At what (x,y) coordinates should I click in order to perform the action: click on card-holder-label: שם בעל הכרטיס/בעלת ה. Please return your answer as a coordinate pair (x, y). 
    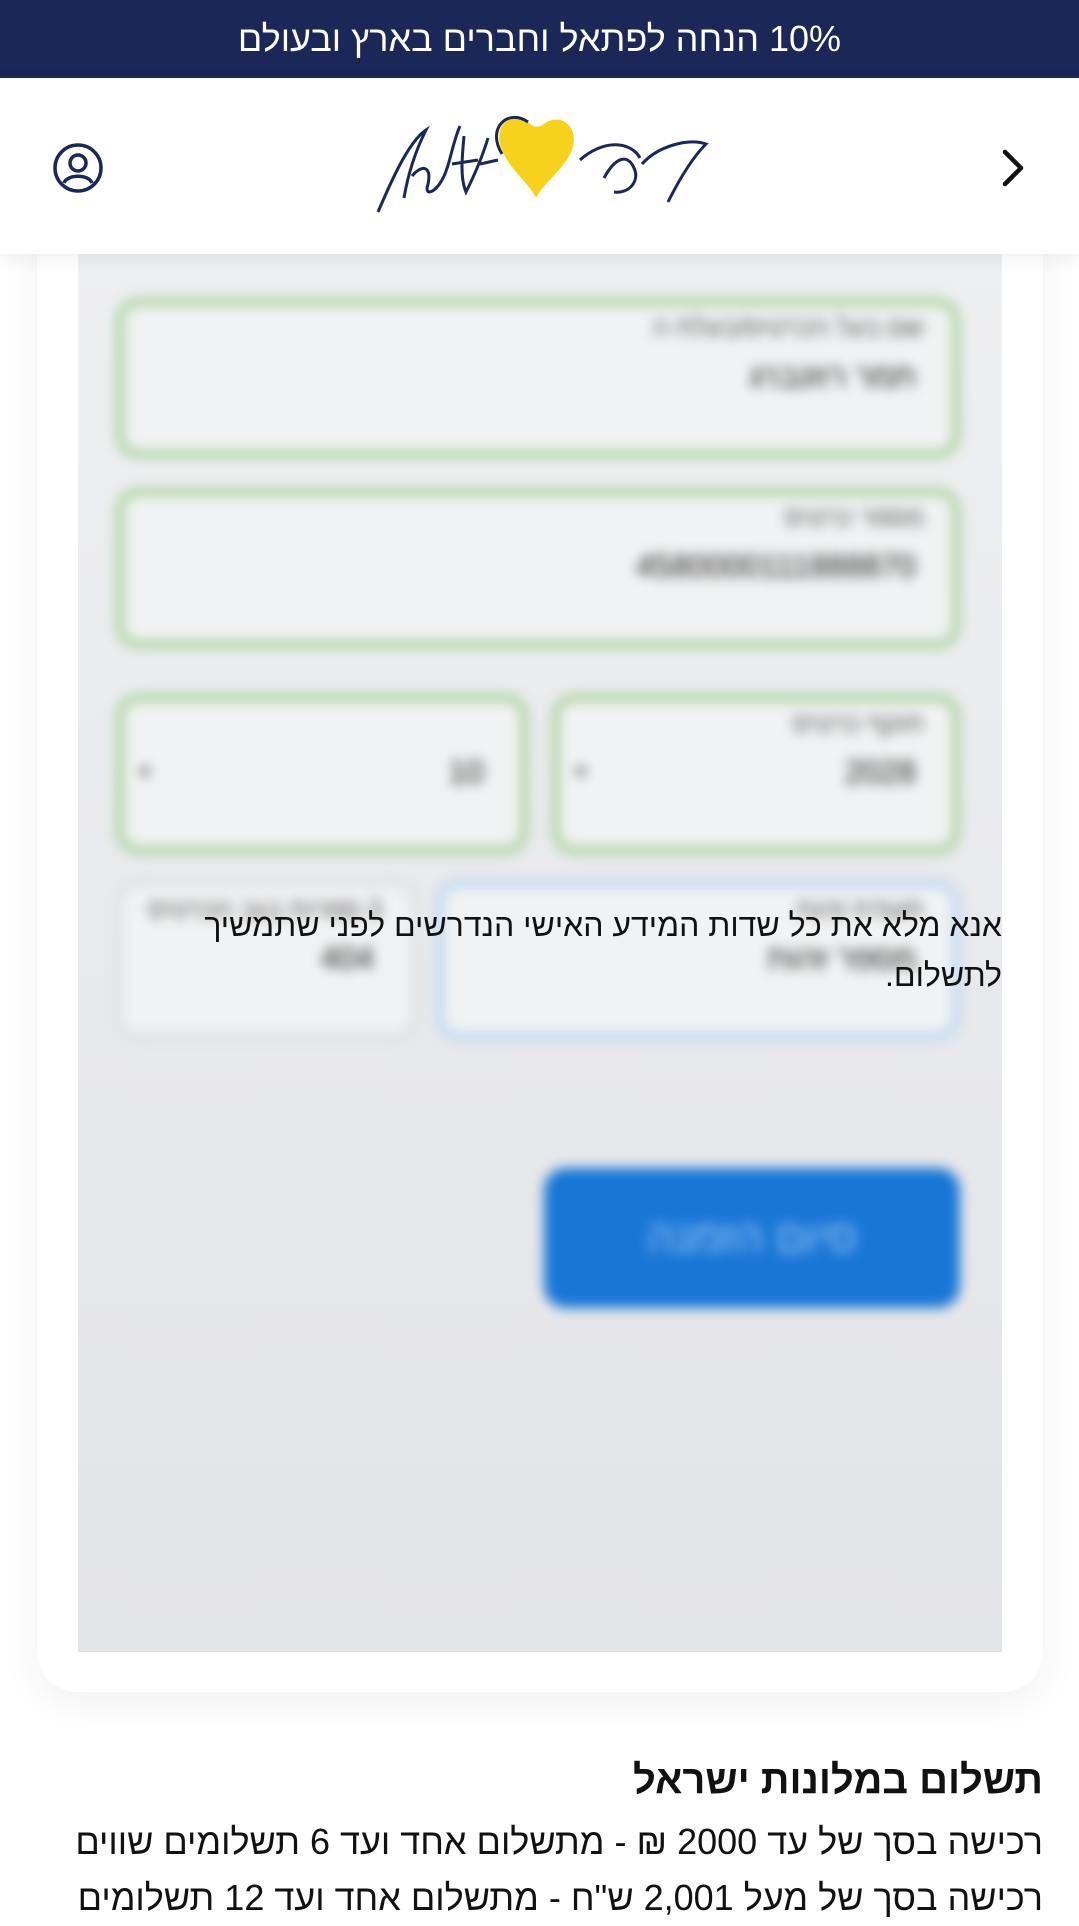
    Looking at the image, I should click on (788, 327).